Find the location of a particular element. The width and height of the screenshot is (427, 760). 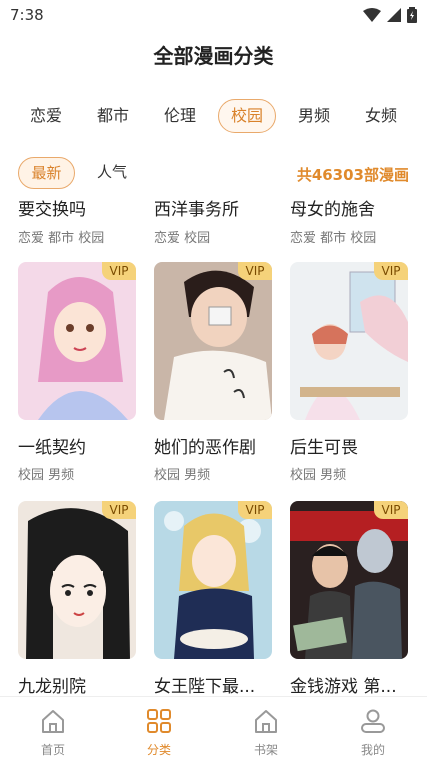

tab-female: 女频 is located at coordinates (381, 116).